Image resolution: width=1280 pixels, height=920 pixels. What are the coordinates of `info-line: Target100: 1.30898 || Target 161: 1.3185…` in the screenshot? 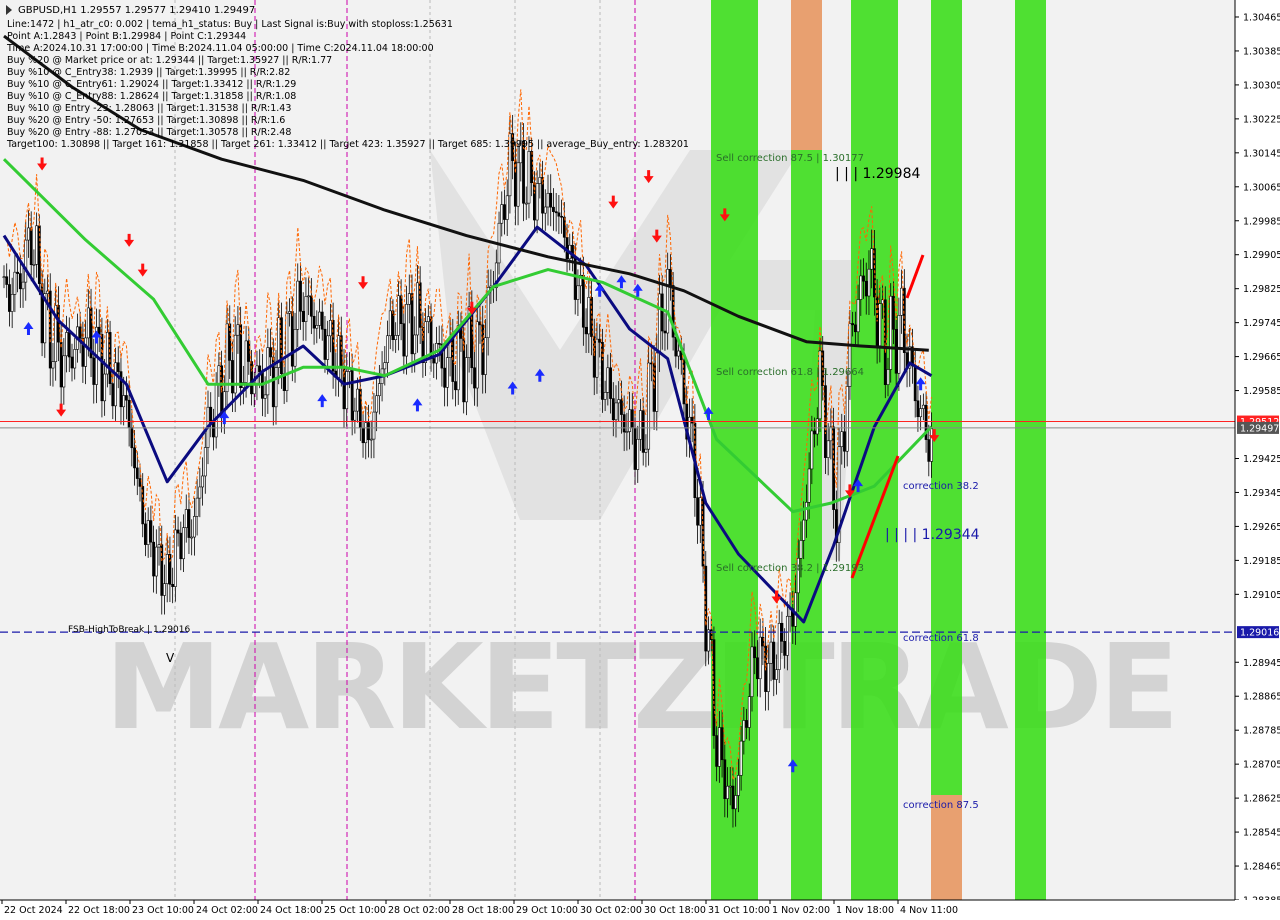 It's located at (347, 144).